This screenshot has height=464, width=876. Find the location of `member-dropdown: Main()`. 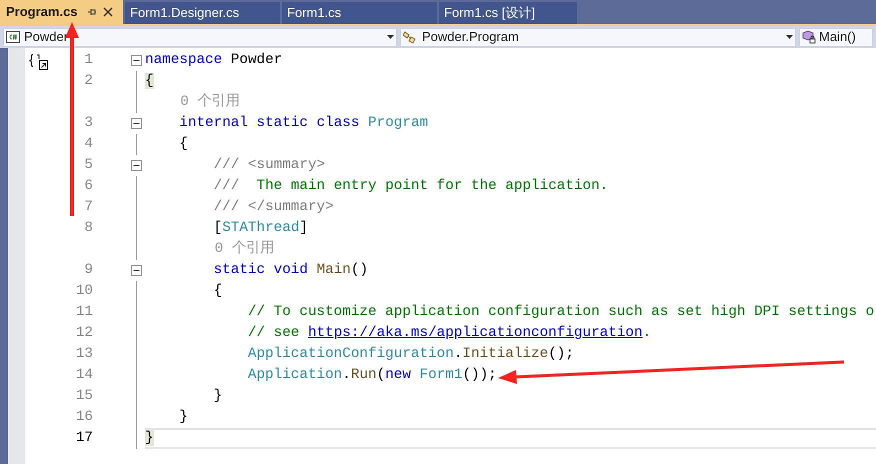

member-dropdown: Main() is located at coordinates (836, 37).